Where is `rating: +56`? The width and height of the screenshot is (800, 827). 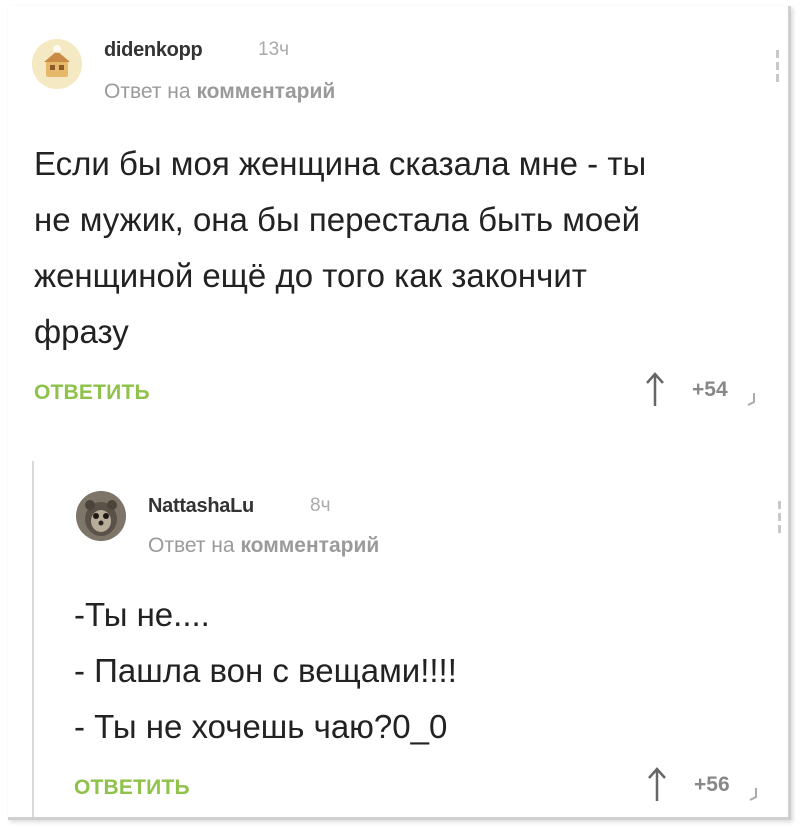
rating: +56 is located at coordinates (702, 785).